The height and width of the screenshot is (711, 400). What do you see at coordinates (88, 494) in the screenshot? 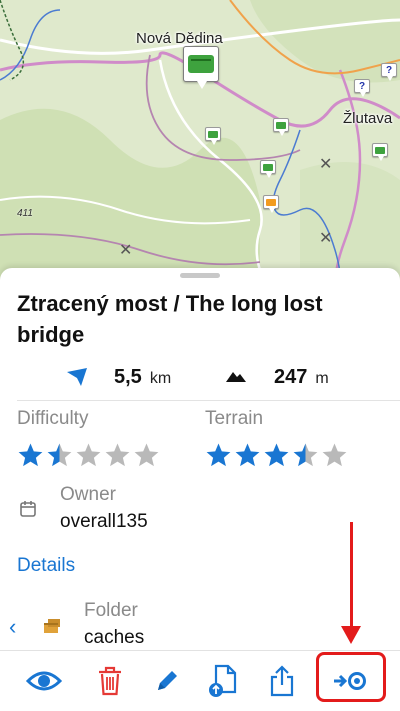
I see `owner-label: Owner` at bounding box center [88, 494].